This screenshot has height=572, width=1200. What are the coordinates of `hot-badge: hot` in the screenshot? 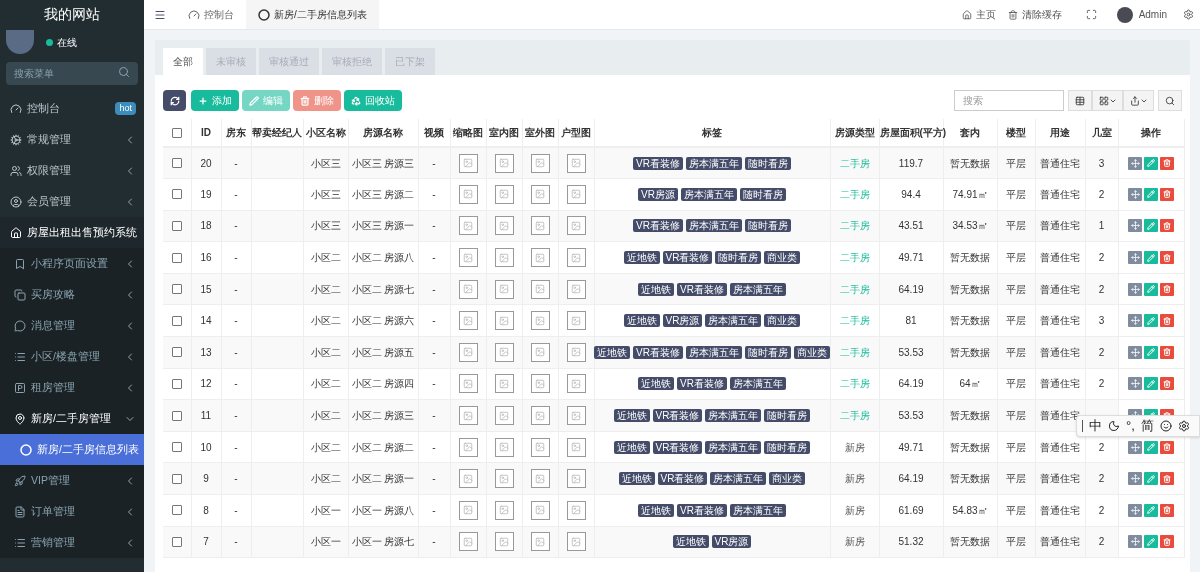 It's located at (125, 108).